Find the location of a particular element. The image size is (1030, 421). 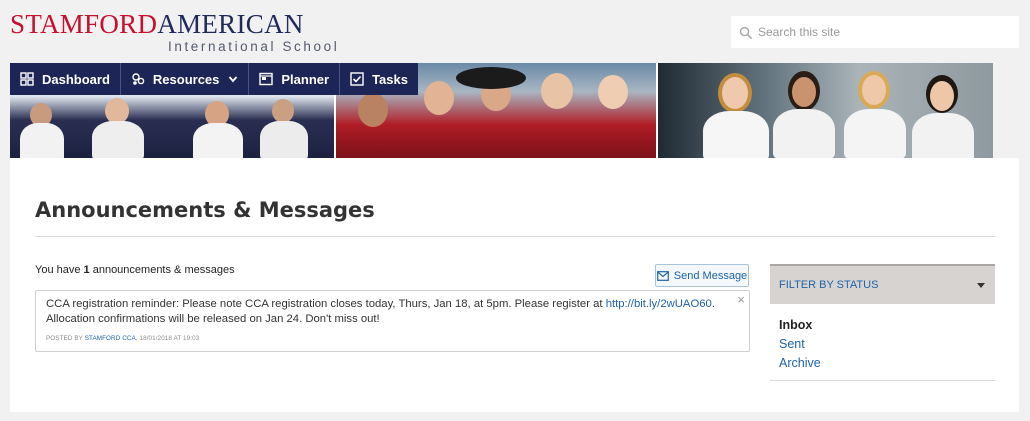

search-input is located at coordinates (878, 32).